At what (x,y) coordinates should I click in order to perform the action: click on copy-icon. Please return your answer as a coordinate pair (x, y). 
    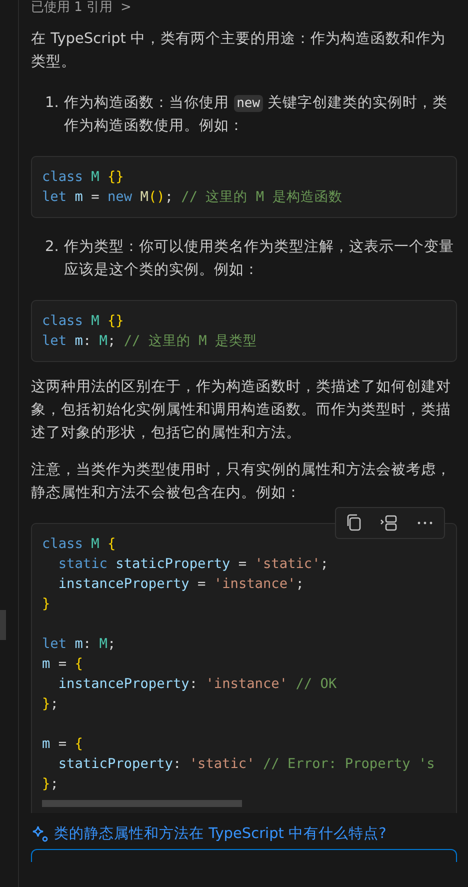
    Looking at the image, I should click on (354, 523).